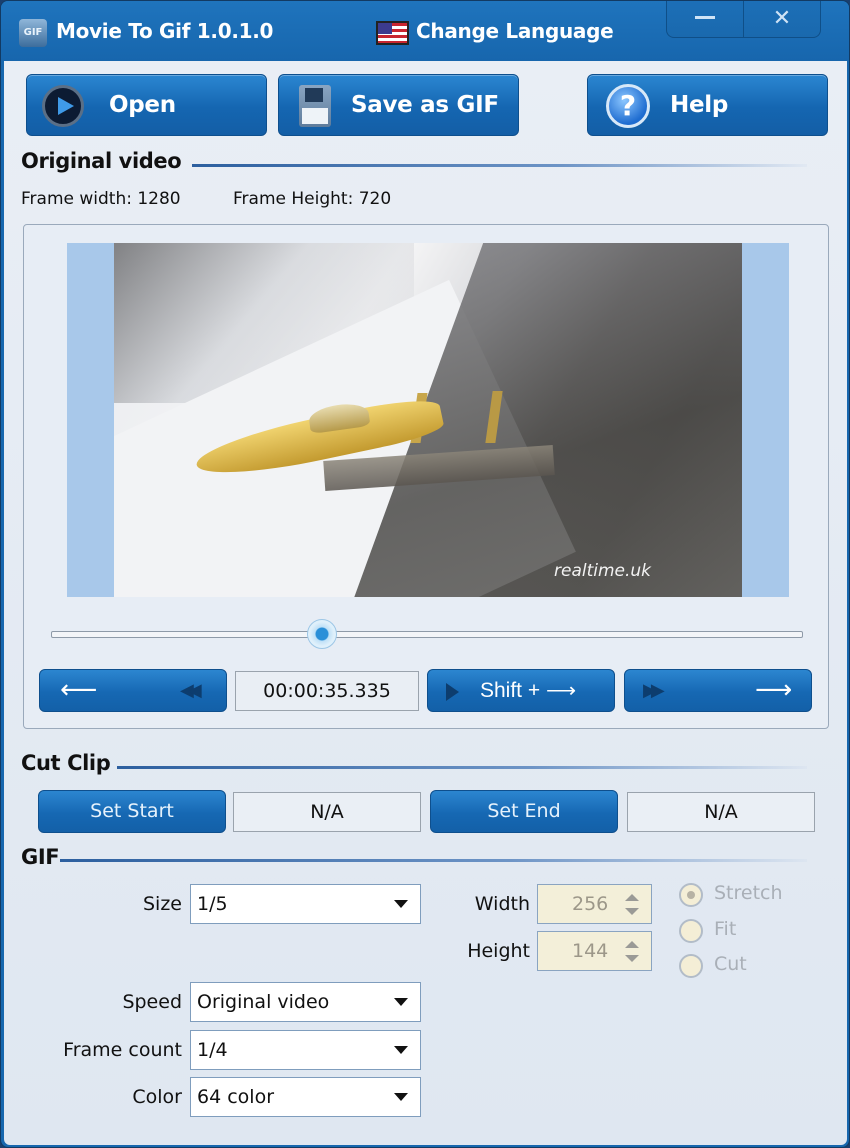 Image resolution: width=850 pixels, height=1148 pixels. I want to click on set-start-button: Set Start, so click(132, 811).